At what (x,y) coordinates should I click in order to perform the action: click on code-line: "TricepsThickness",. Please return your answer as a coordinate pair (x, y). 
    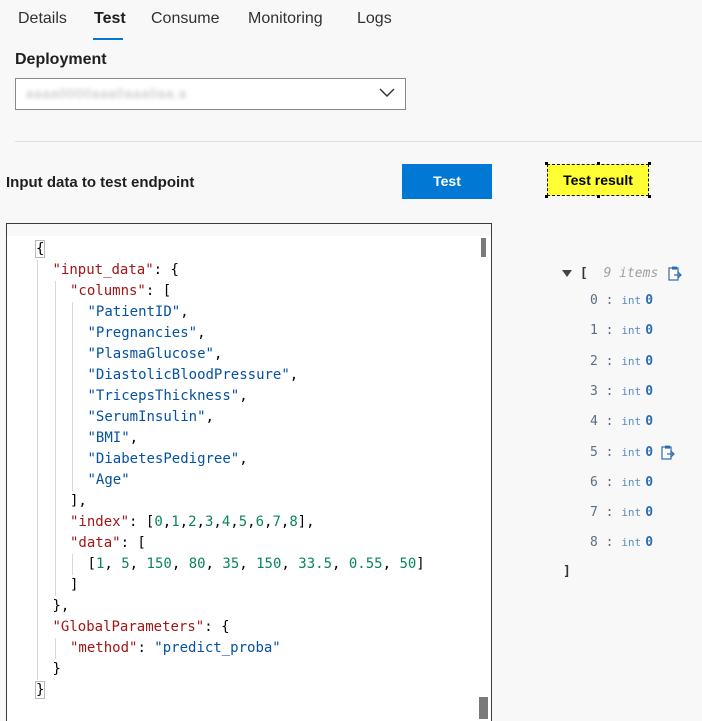
    Looking at the image, I should click on (168, 396).